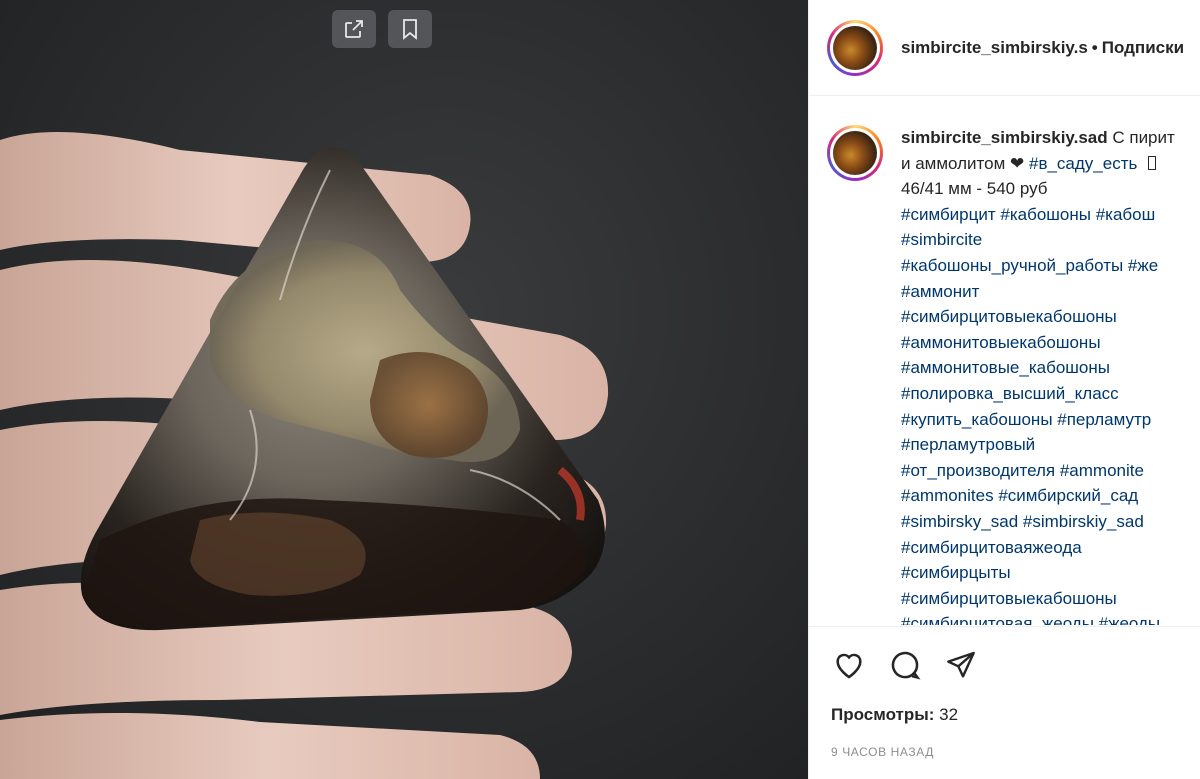 The width and height of the screenshot is (1200, 779). I want to click on views-count: Просмотры: 32, so click(1015, 715).